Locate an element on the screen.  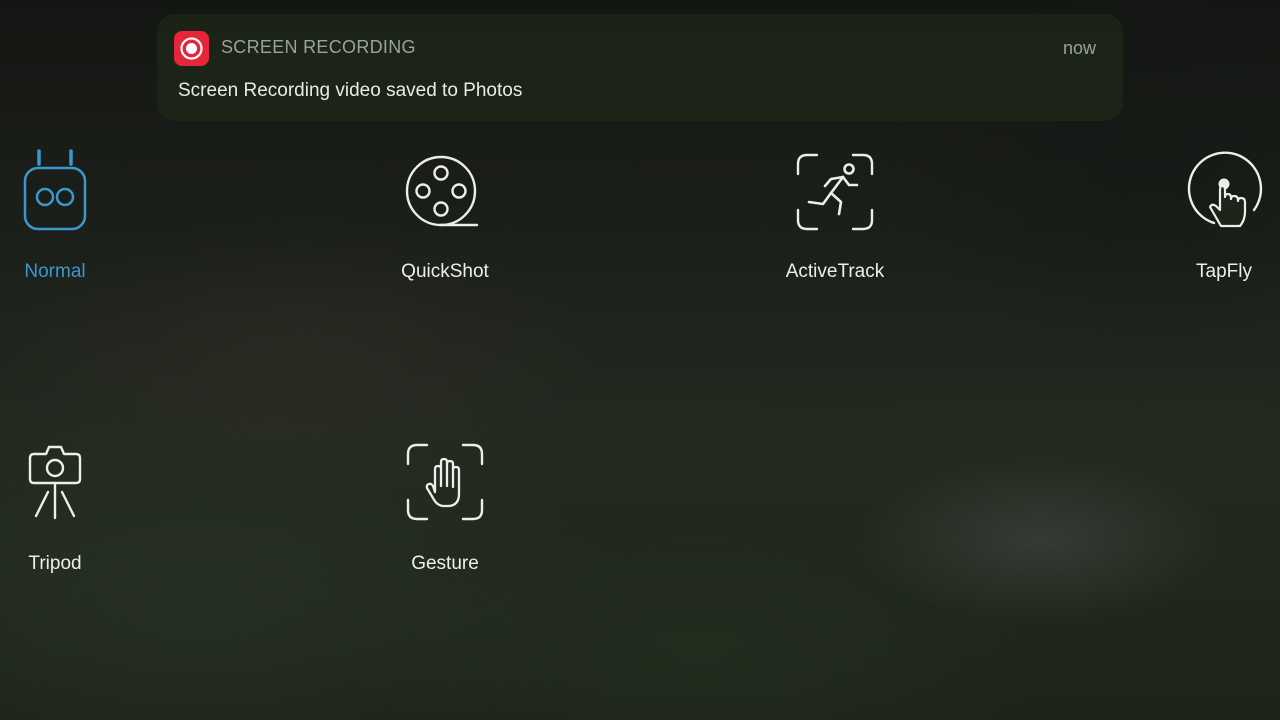
mode-gesture: Gesture is located at coordinates (445, 508).